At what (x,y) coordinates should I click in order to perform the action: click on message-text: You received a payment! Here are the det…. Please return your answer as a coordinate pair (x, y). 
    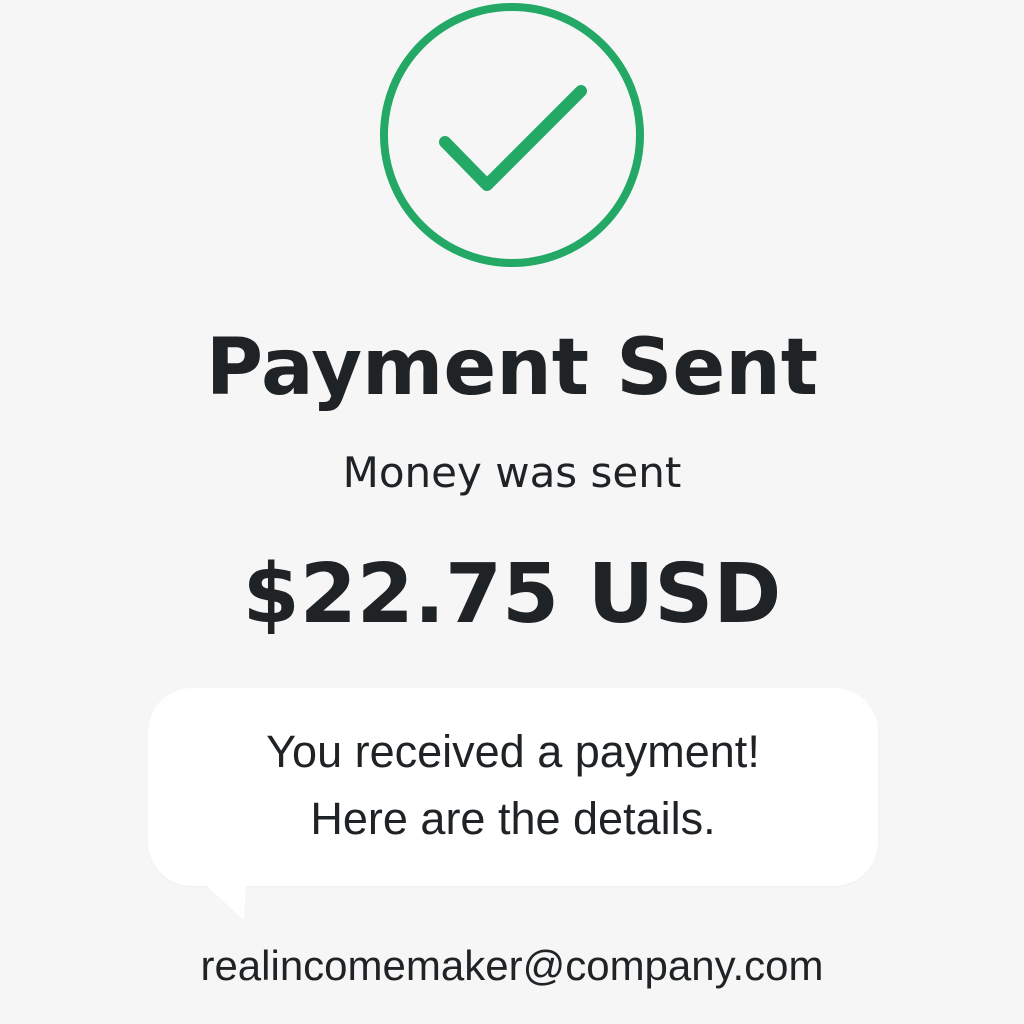
    Looking at the image, I should click on (513, 785).